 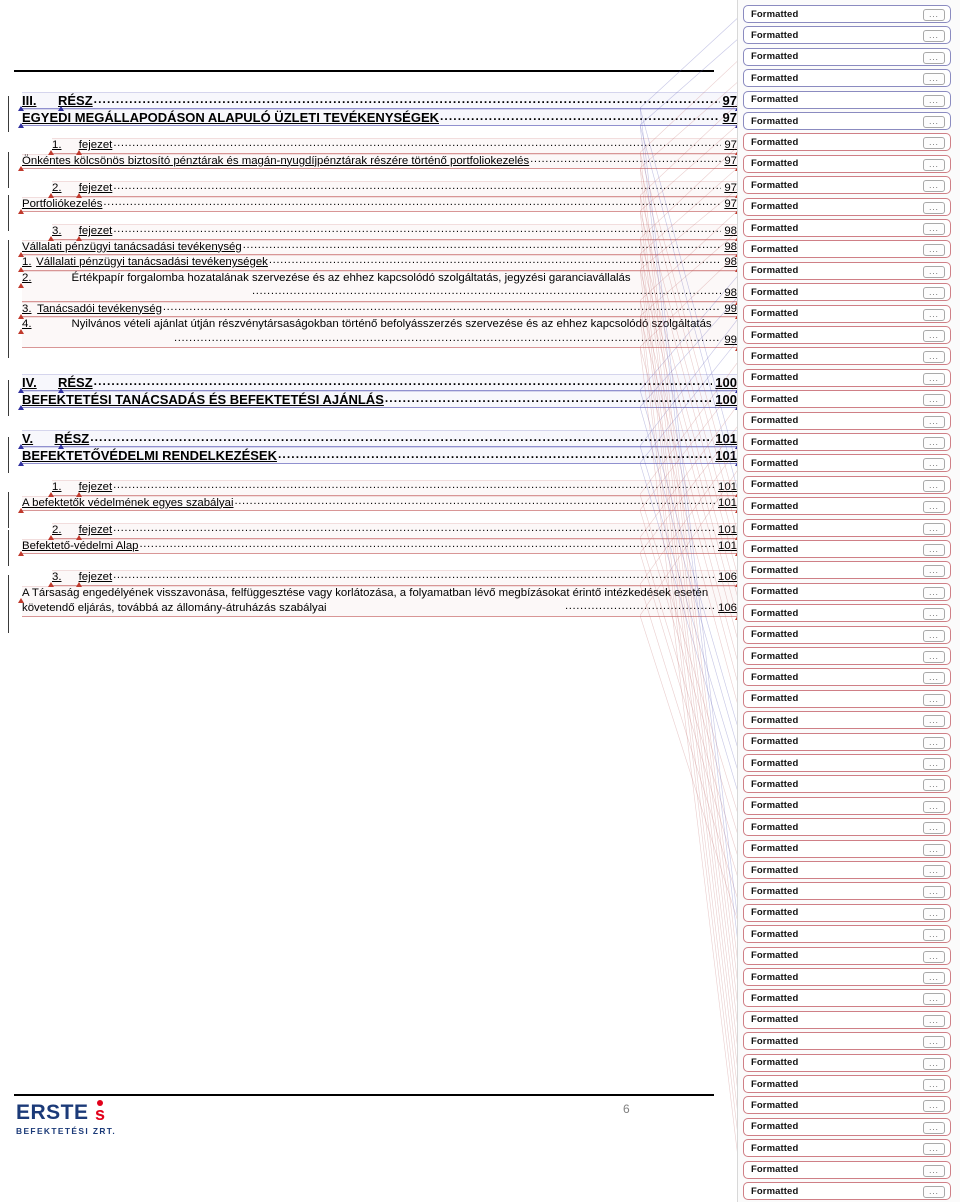 What do you see at coordinates (392, 578) in the screenshot?
I see `toc-entry: 3. fejezet 106` at bounding box center [392, 578].